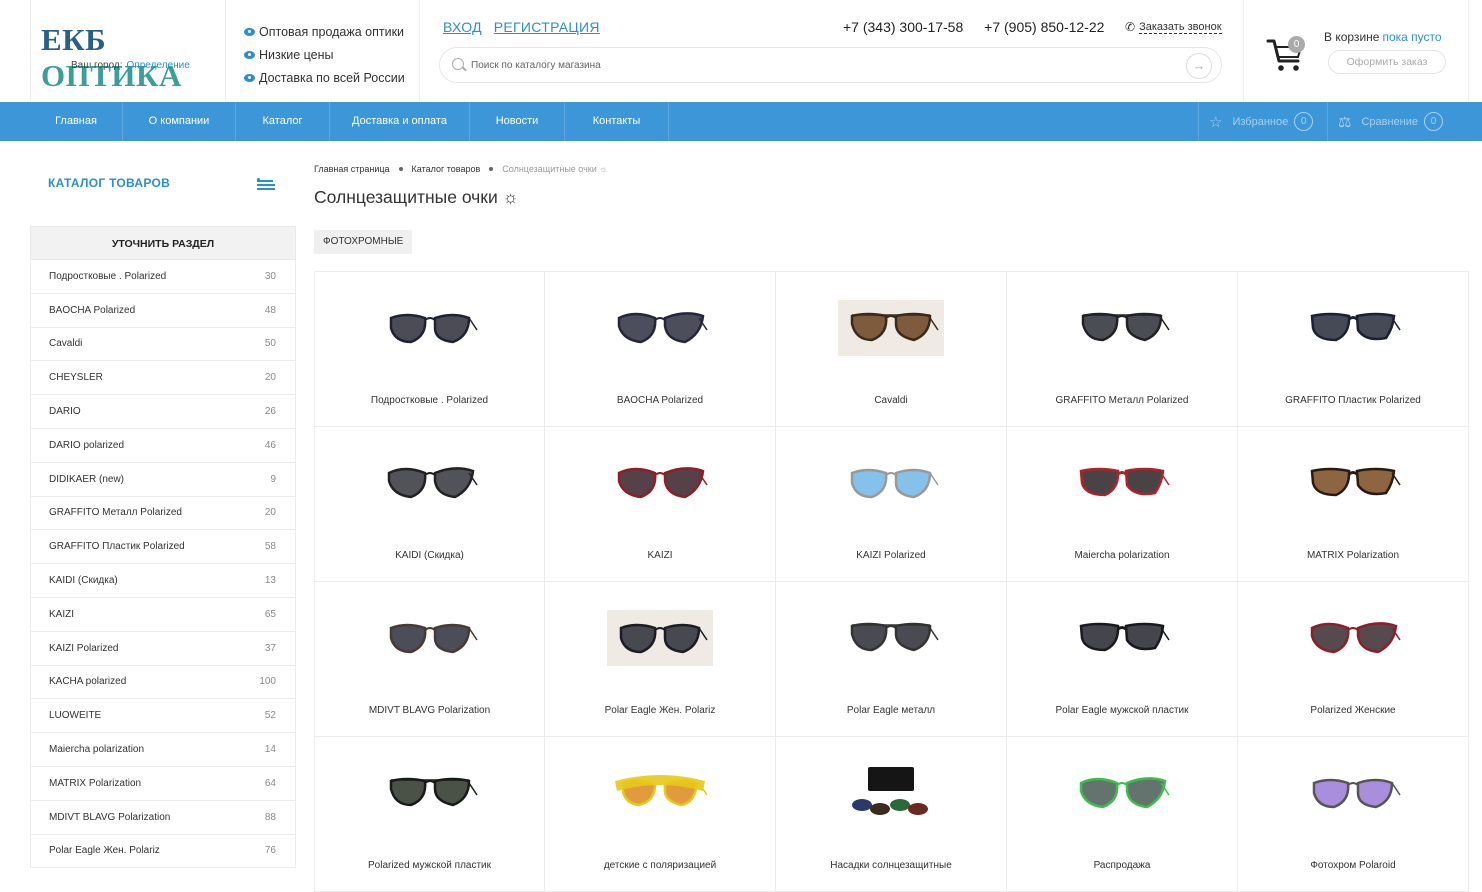 The height and width of the screenshot is (892, 1482). I want to click on product-name: BAOCHA Polarized, so click(660, 400).